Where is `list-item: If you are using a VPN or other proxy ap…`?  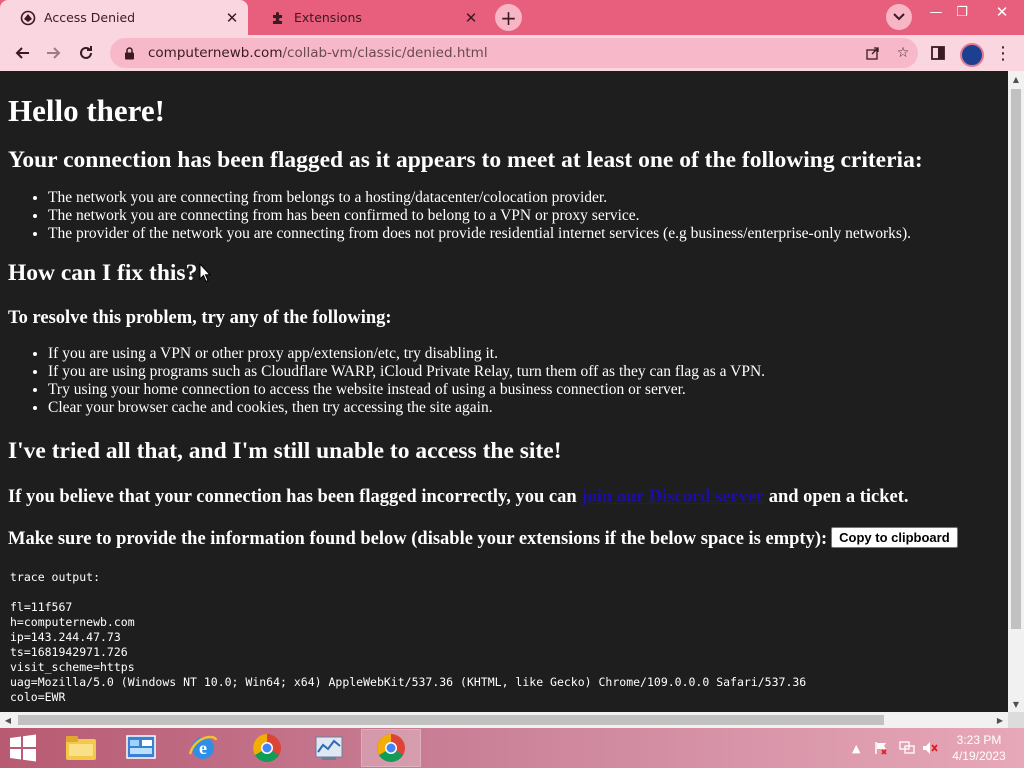 list-item: If you are using a VPN or other proxy ap… is located at coordinates (528, 354).